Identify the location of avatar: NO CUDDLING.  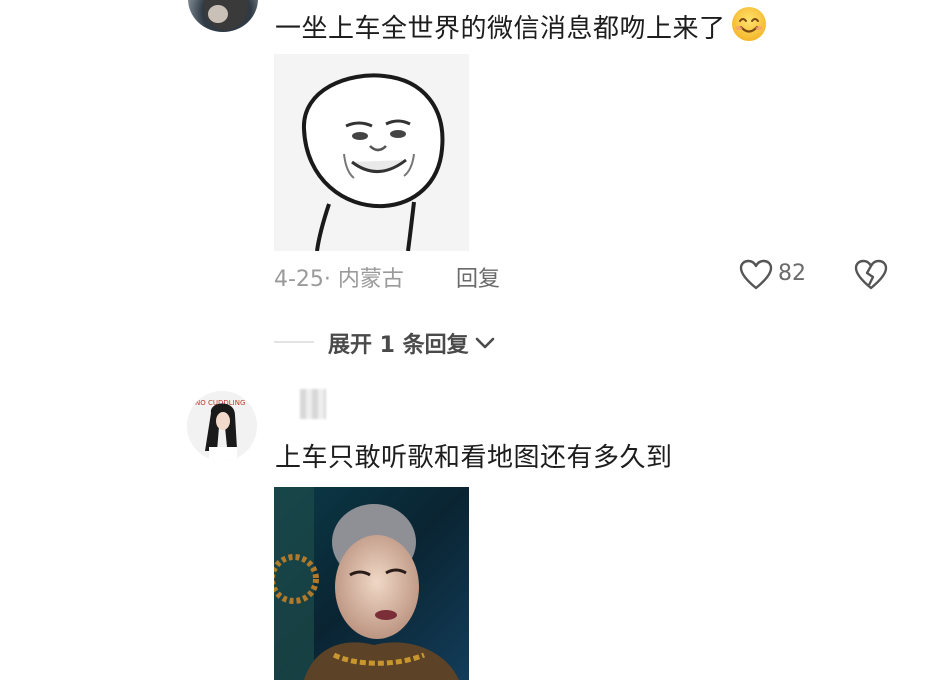
(222, 426).